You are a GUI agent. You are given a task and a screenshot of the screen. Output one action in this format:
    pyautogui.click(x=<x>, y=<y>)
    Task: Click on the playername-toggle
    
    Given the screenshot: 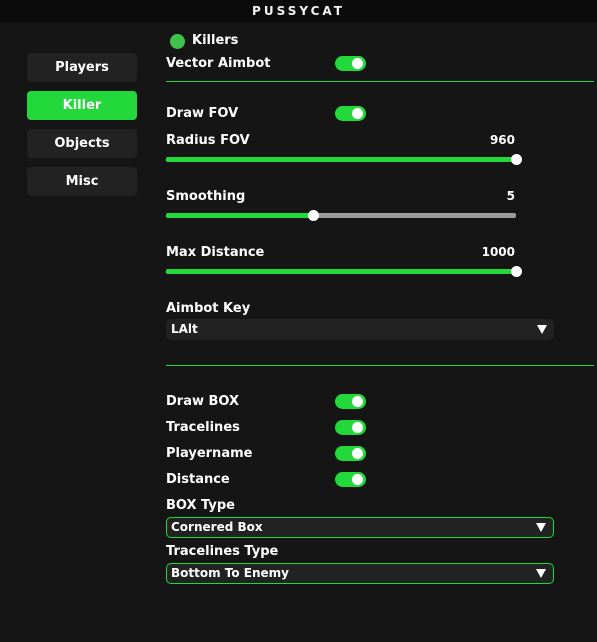 What is the action you would take?
    pyautogui.click(x=350, y=453)
    